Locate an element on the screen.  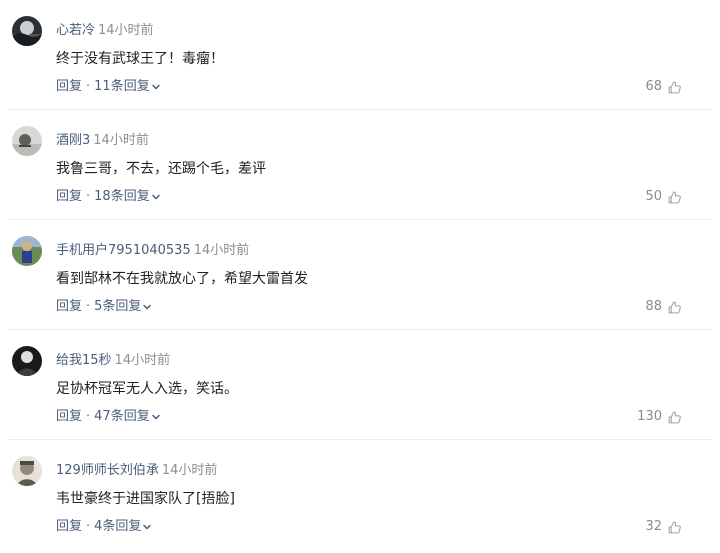
username: 手机用户7951040535 is located at coordinates (123, 250).